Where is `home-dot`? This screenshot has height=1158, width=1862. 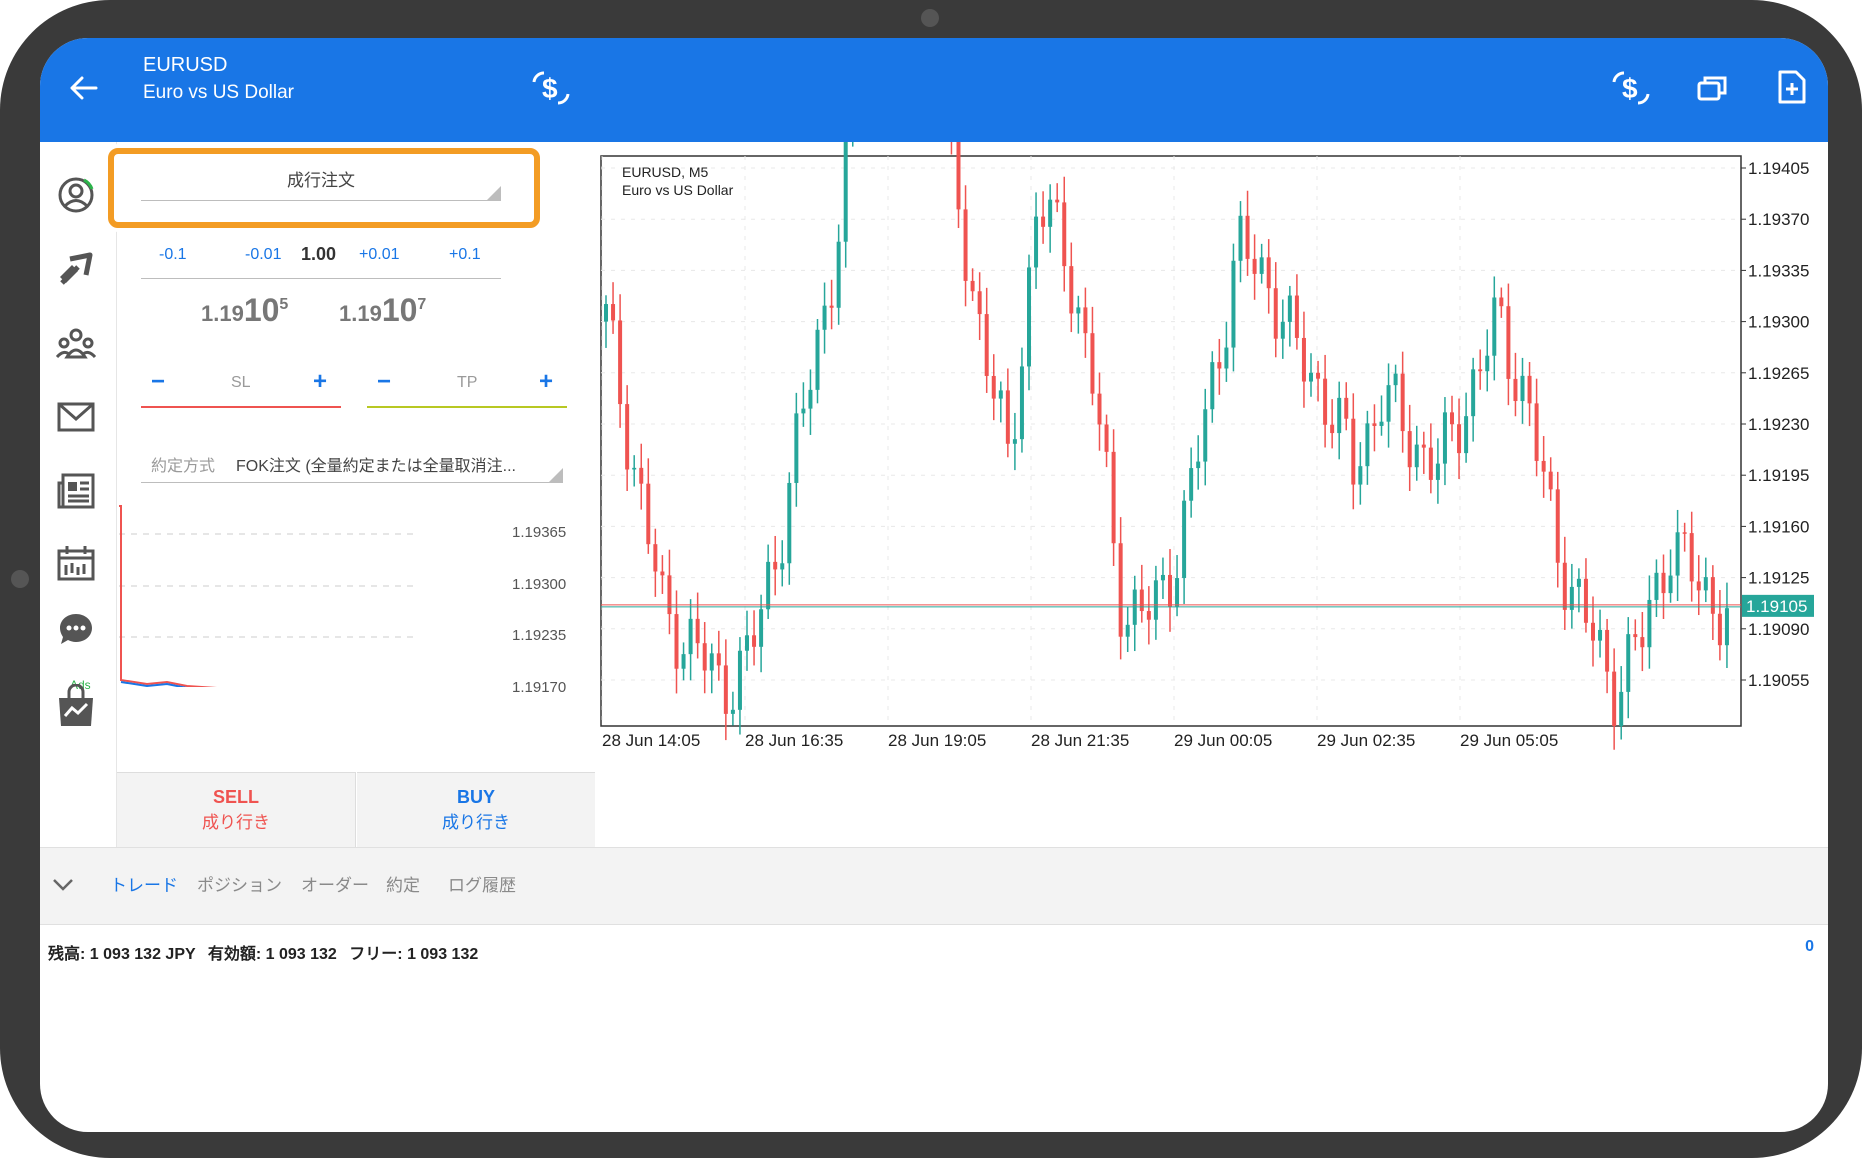 home-dot is located at coordinates (20, 579).